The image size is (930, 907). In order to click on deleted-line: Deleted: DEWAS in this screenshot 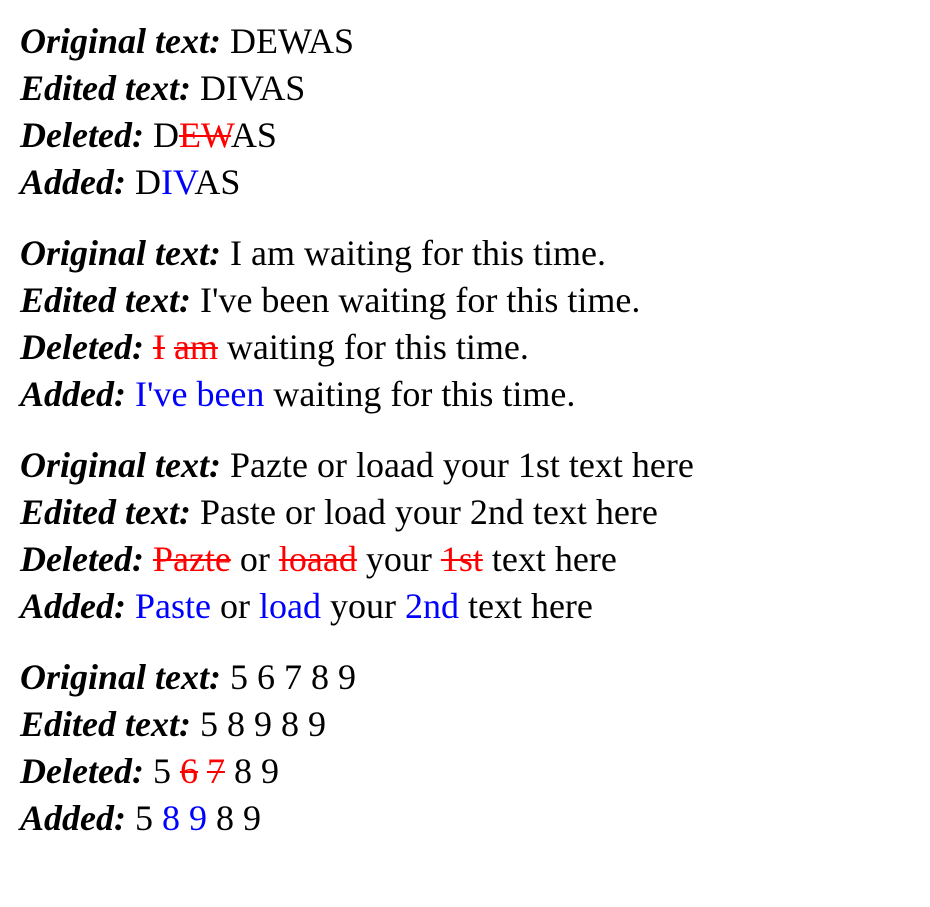, I will do `click(475, 135)`.